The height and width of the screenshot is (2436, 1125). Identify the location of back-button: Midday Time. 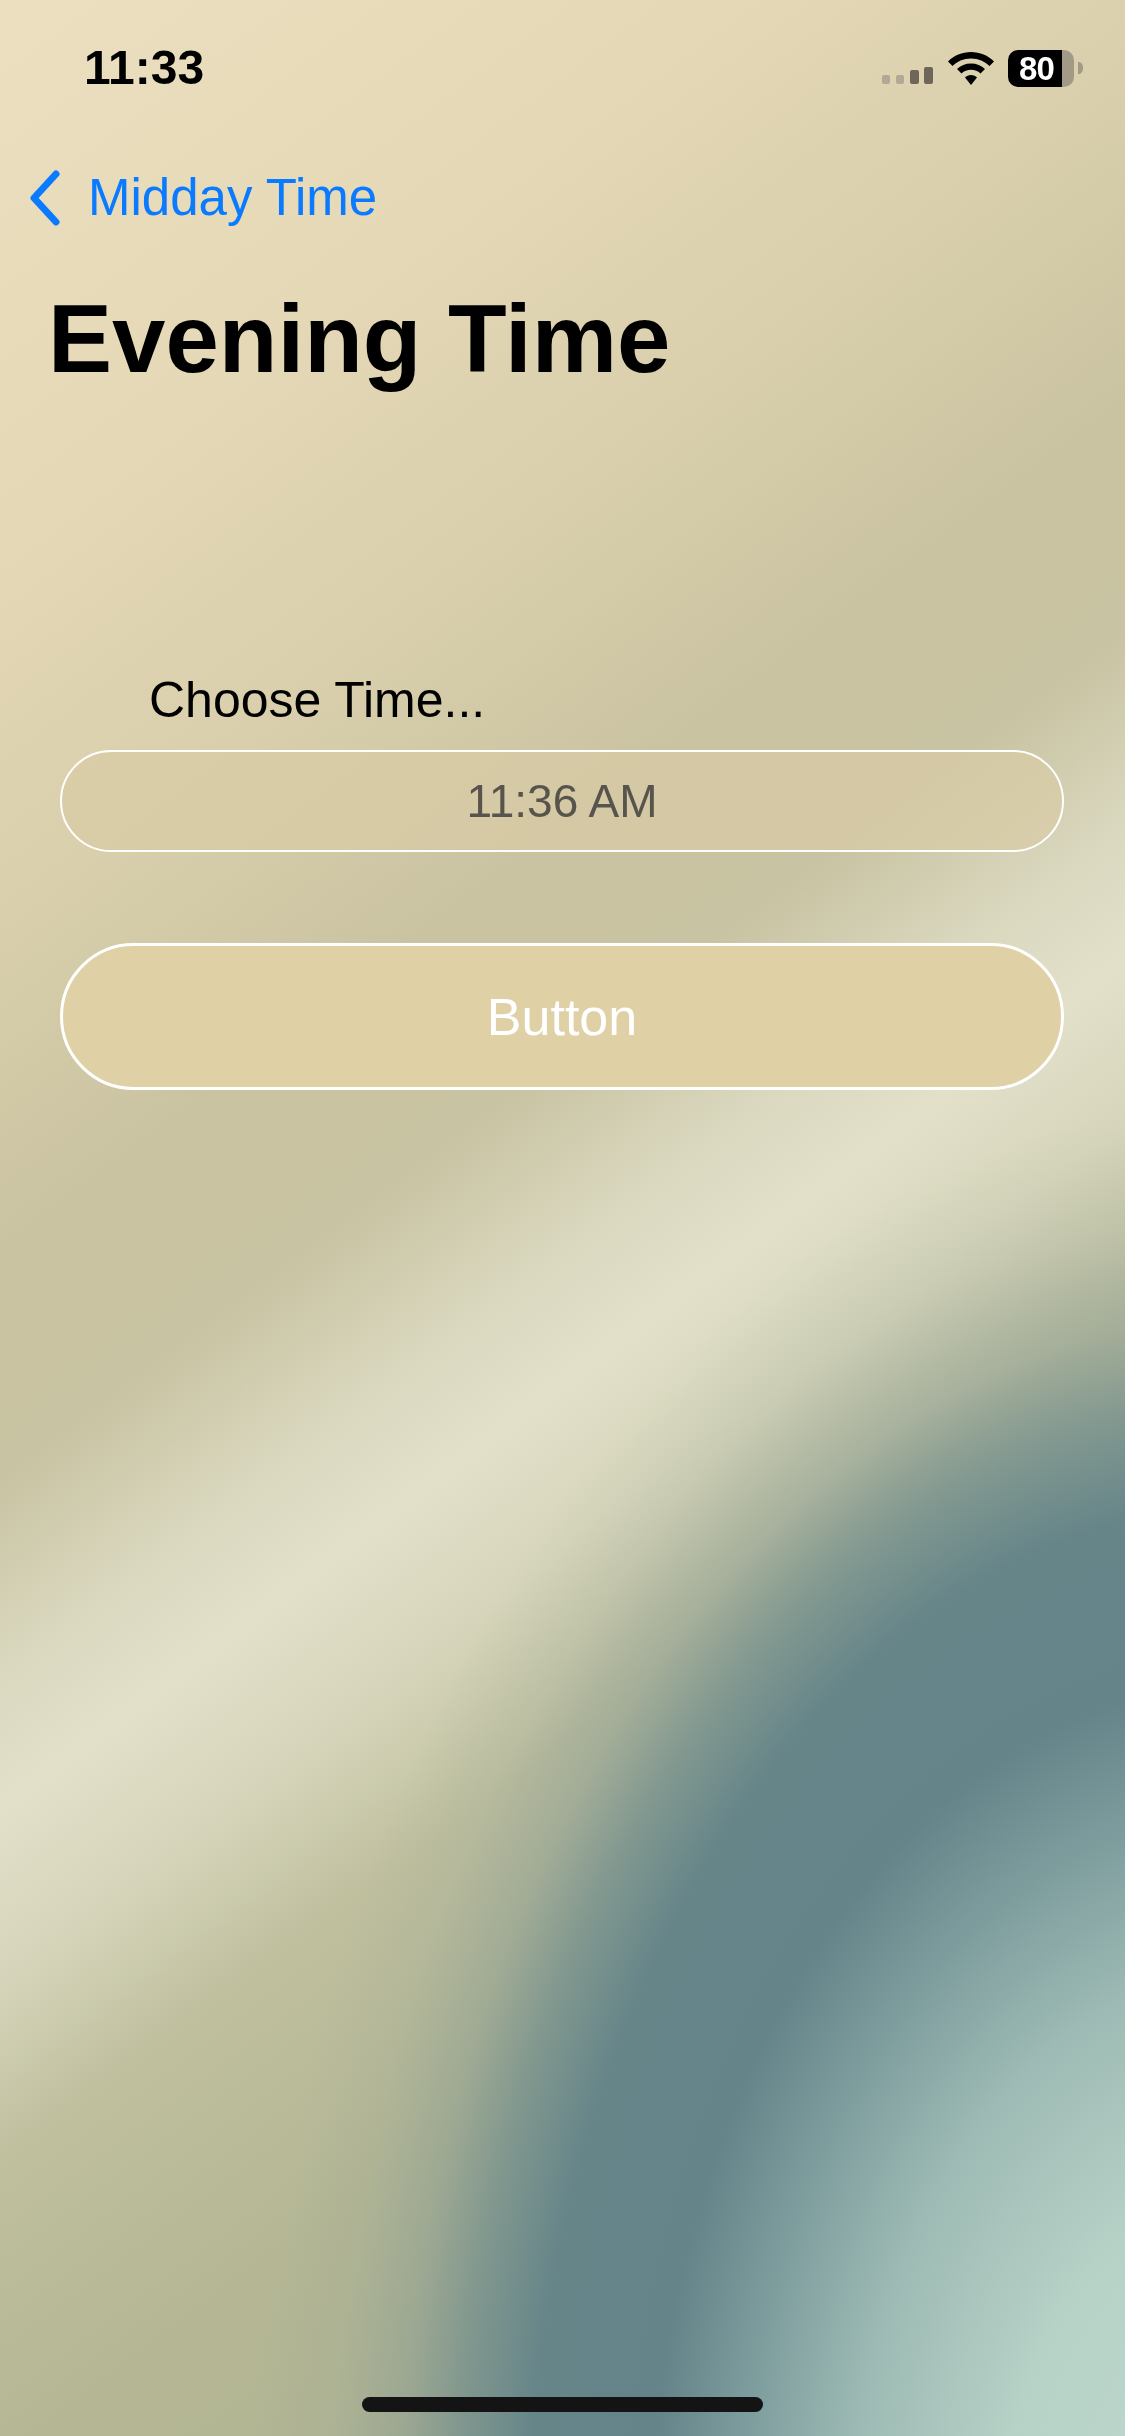
(203, 198).